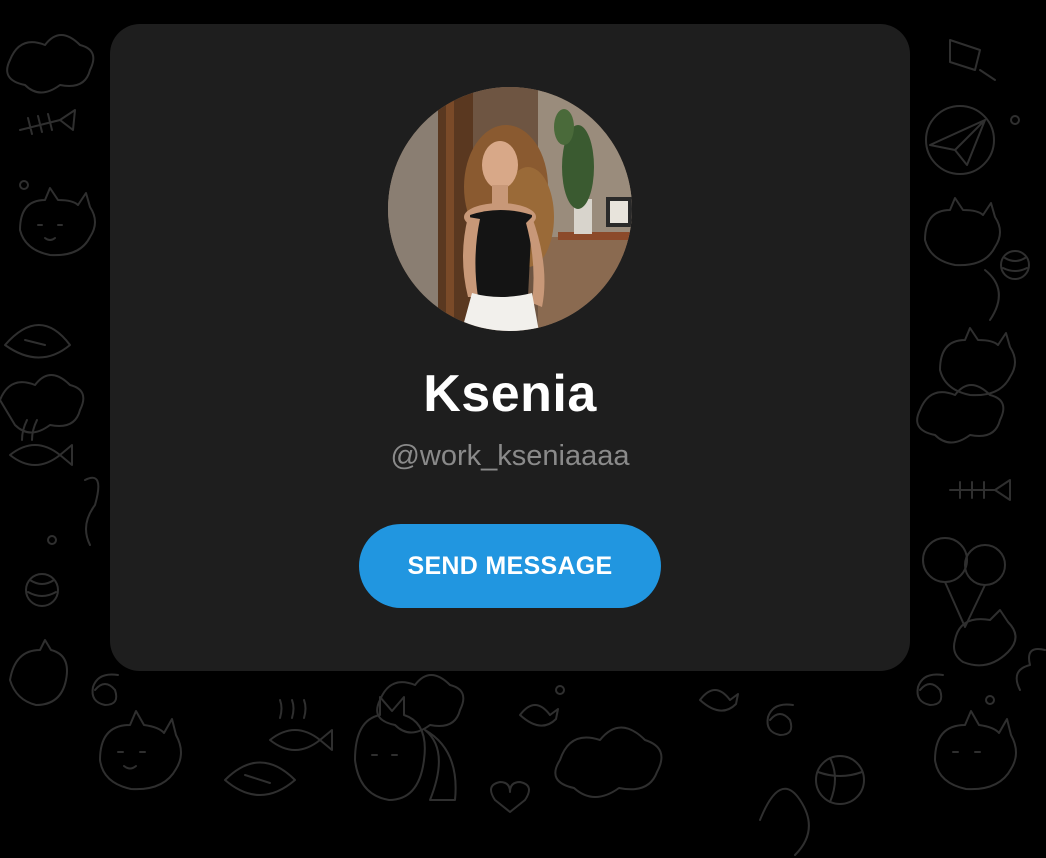 This screenshot has width=1046, height=858. Describe the element at coordinates (24, 185) in the screenshot. I see `dot-doodle-icon` at that location.